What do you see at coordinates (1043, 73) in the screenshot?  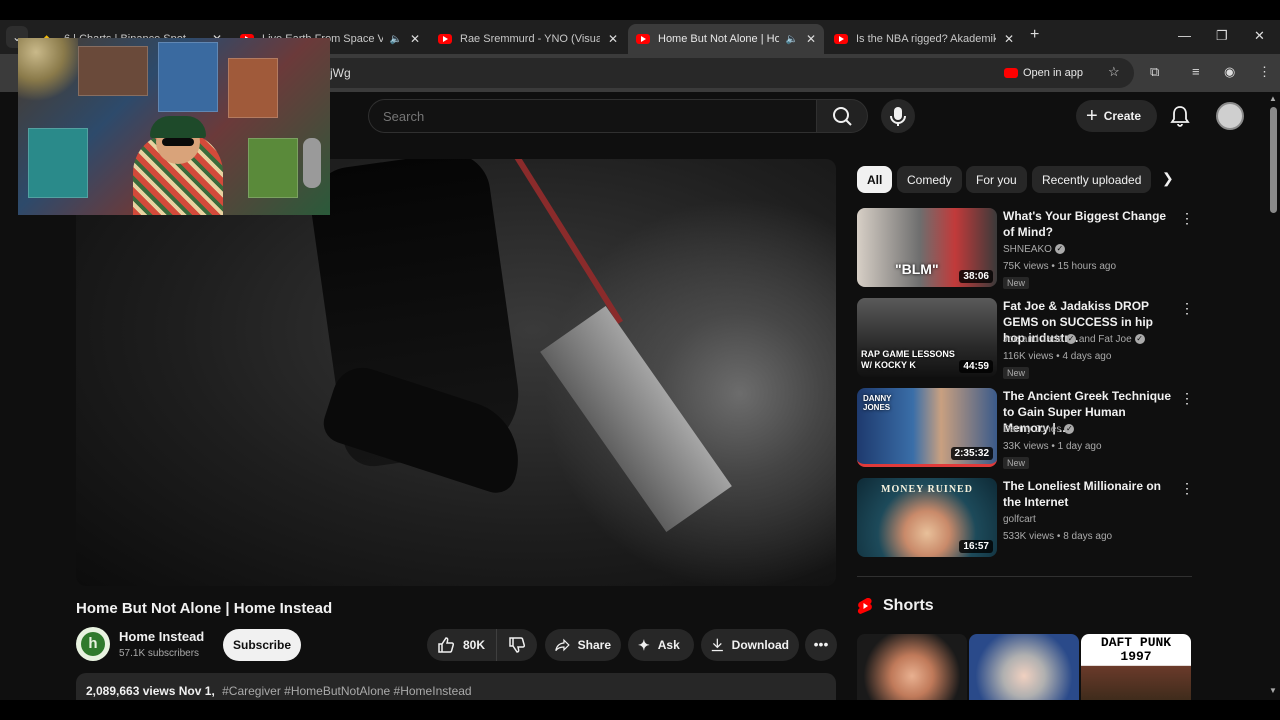 I see `open-in-app-button: Open in app` at bounding box center [1043, 73].